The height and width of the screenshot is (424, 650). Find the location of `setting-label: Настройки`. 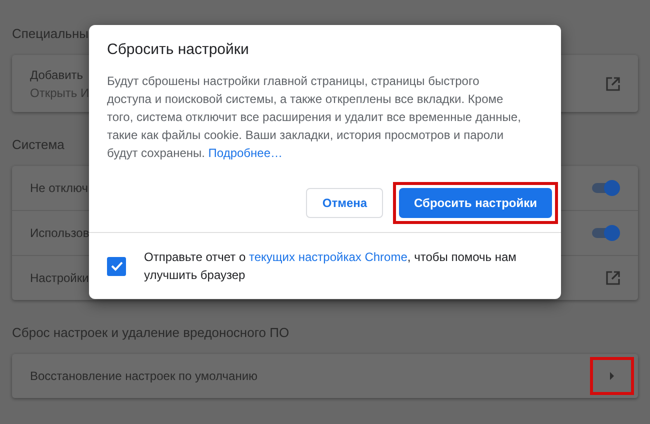

setting-label: Настройки is located at coordinates (59, 278).